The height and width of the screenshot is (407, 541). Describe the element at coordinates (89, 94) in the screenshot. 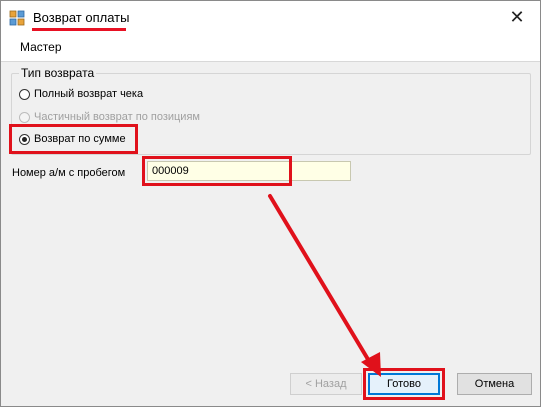

I see `radio-label: Полный возврат чека` at that location.